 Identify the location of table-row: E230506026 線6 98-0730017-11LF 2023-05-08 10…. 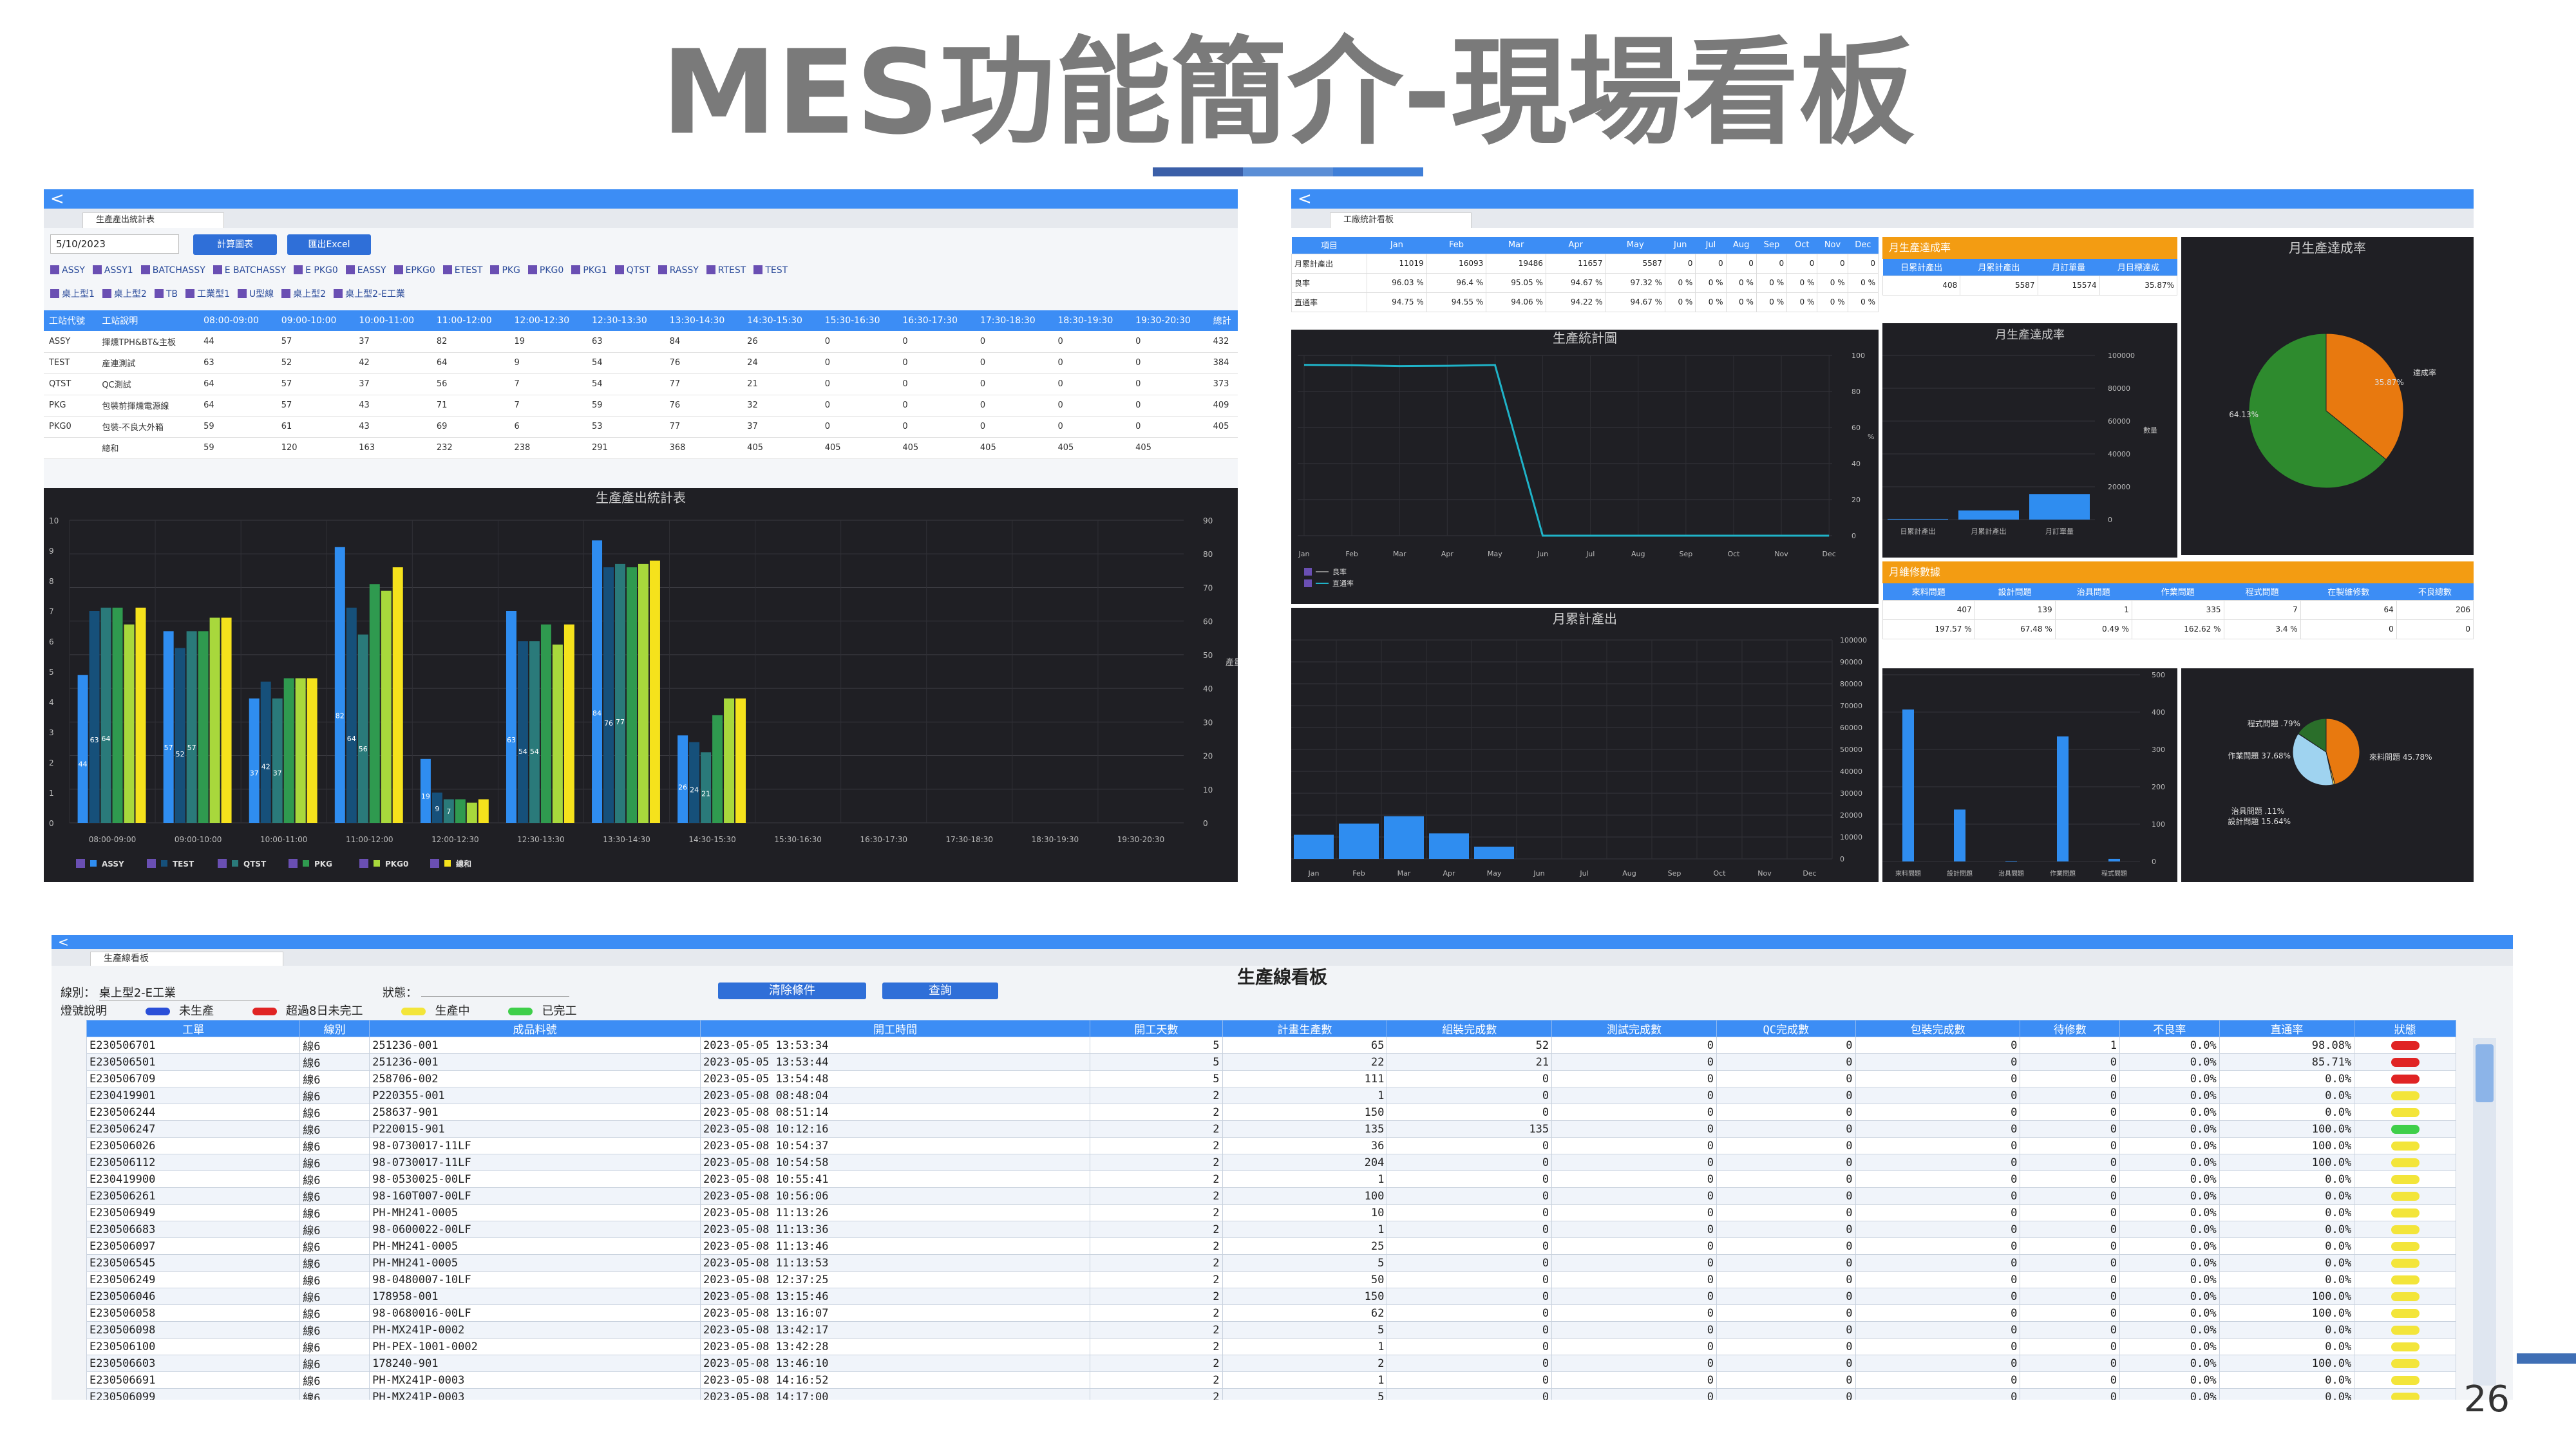
(1271, 1146).